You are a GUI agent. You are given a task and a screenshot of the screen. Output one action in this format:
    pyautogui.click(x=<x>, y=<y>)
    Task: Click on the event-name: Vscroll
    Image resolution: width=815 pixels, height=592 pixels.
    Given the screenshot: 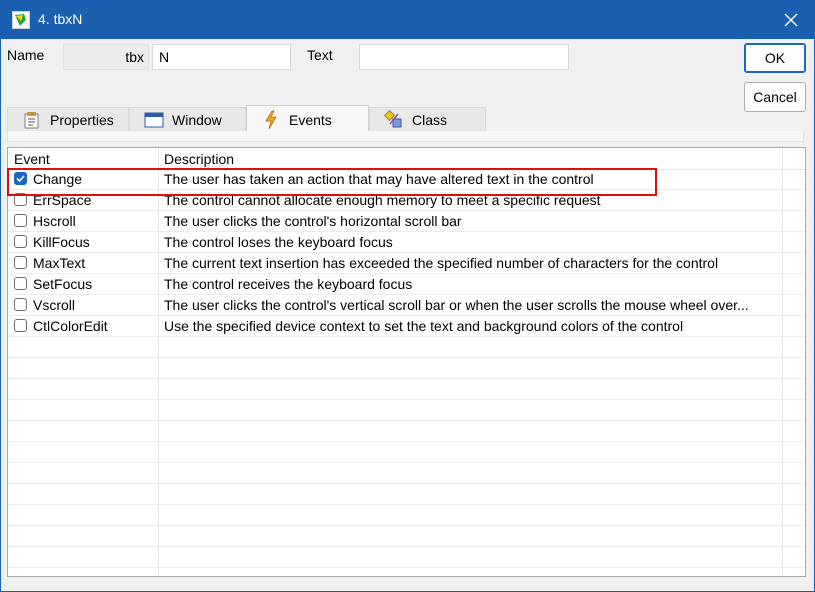 What is the action you would take?
    pyautogui.click(x=54, y=305)
    